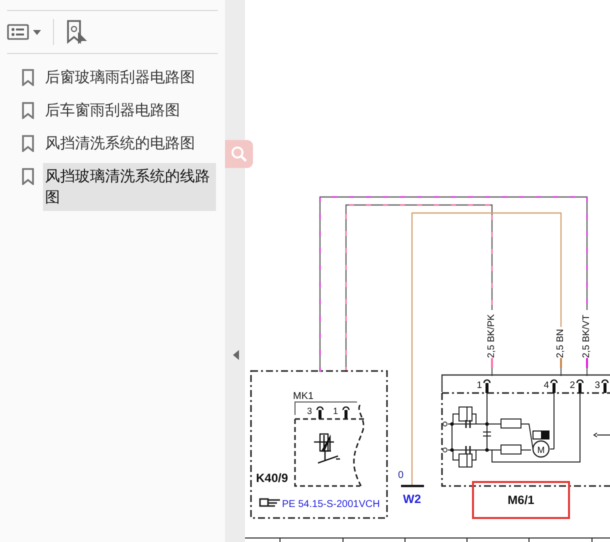  I want to click on pin-number: 0, so click(401, 475).